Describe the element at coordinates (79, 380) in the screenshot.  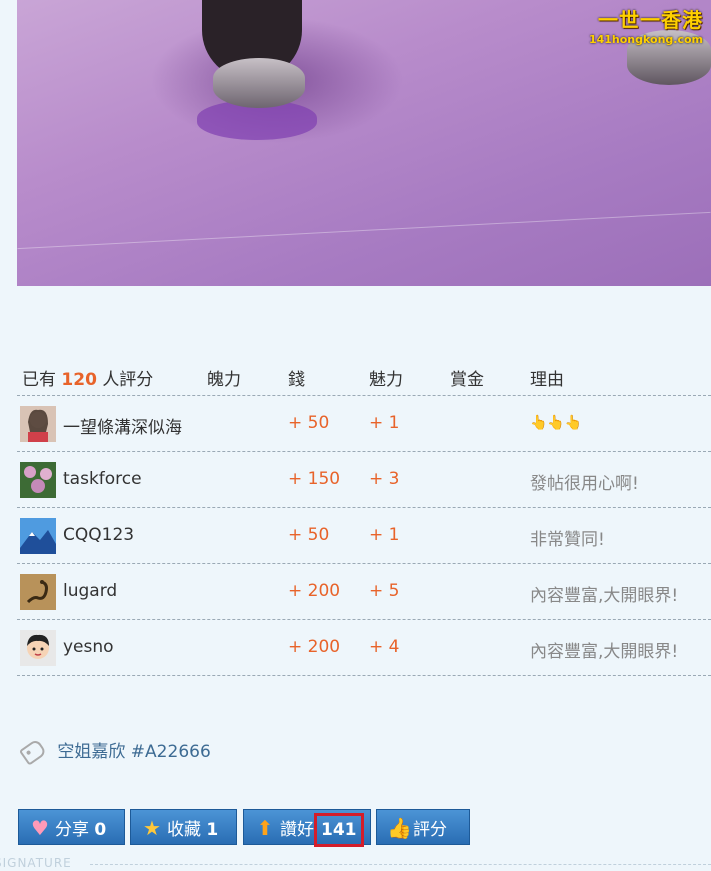
I see `rating-count: 120` at that location.